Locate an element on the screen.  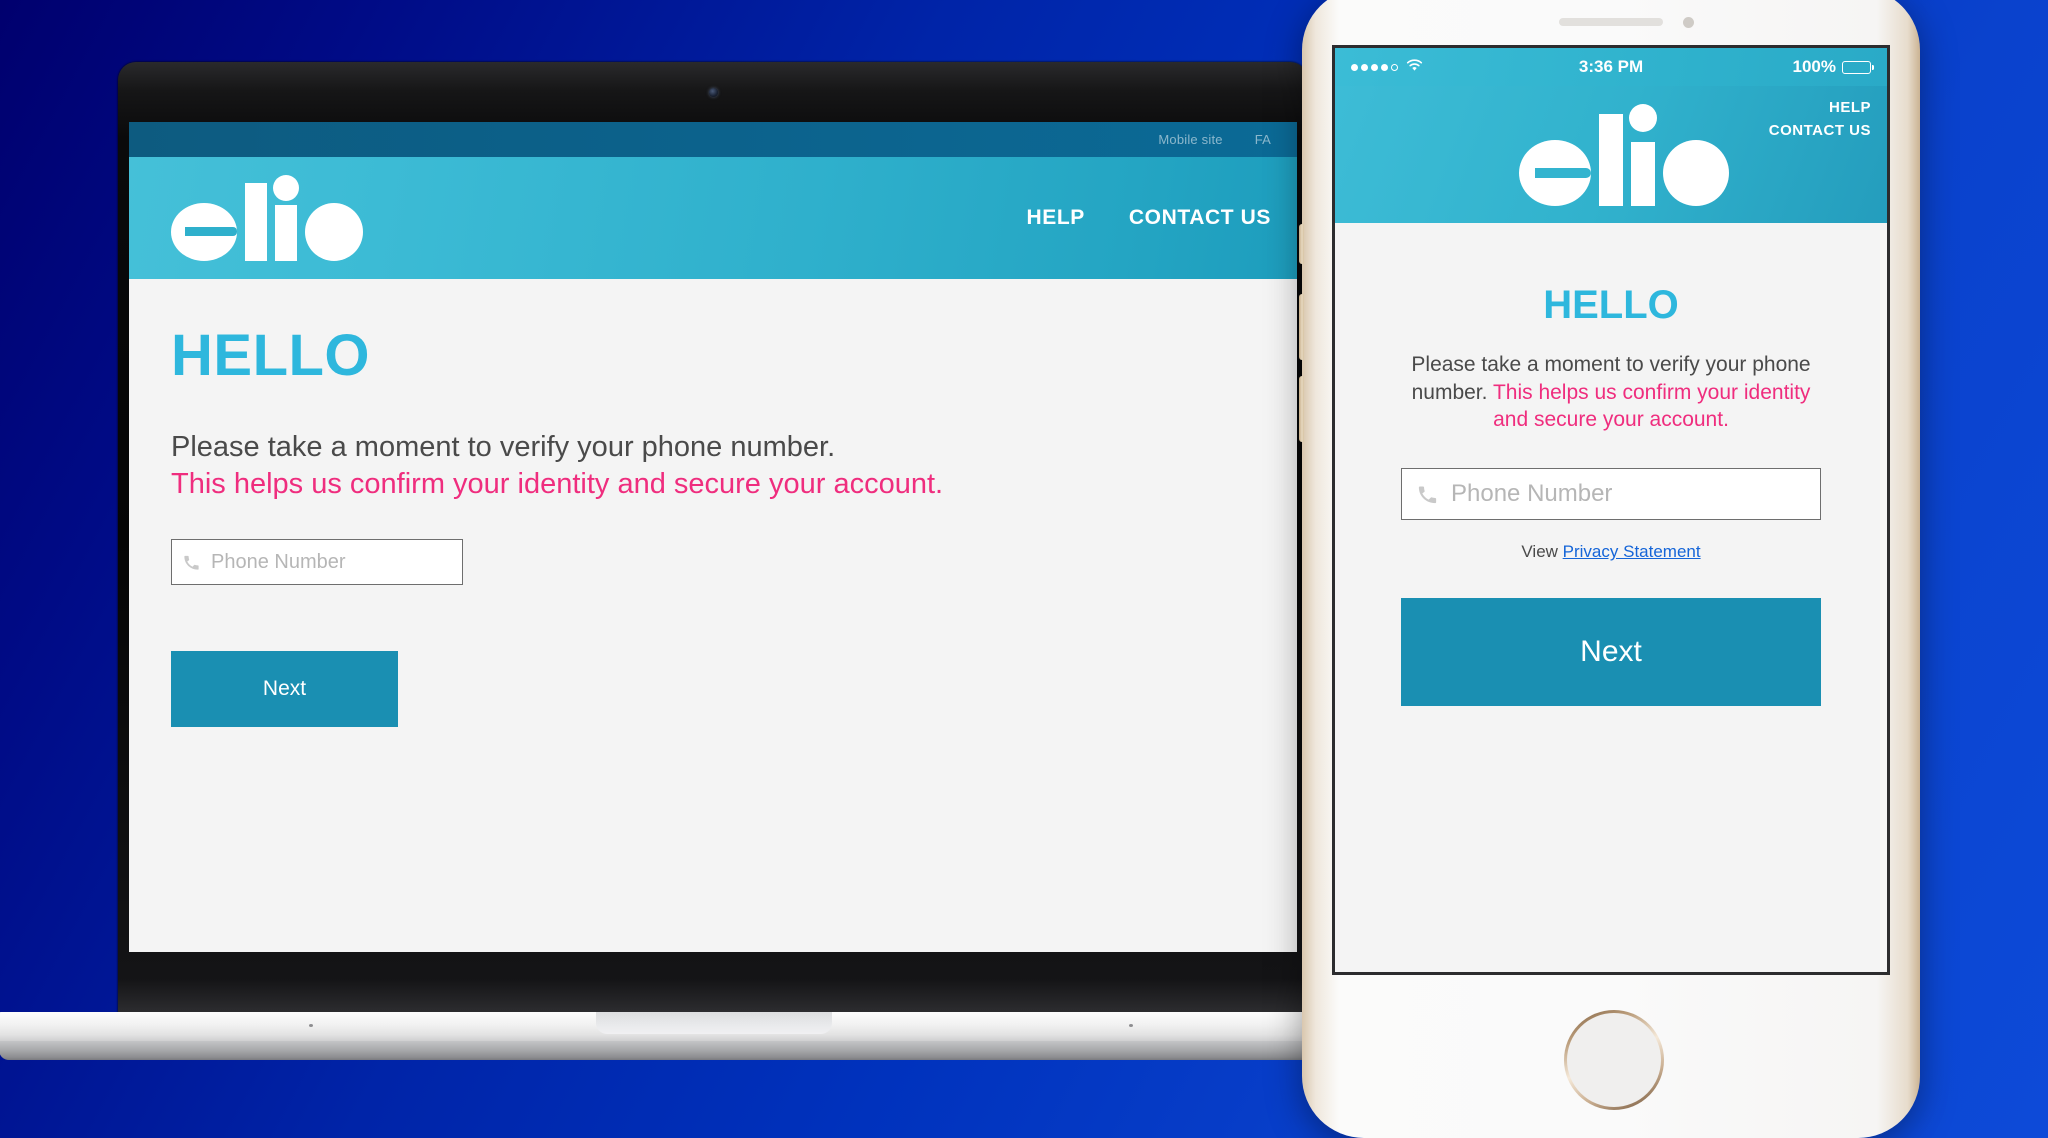
home-button is located at coordinates (1614, 1060).